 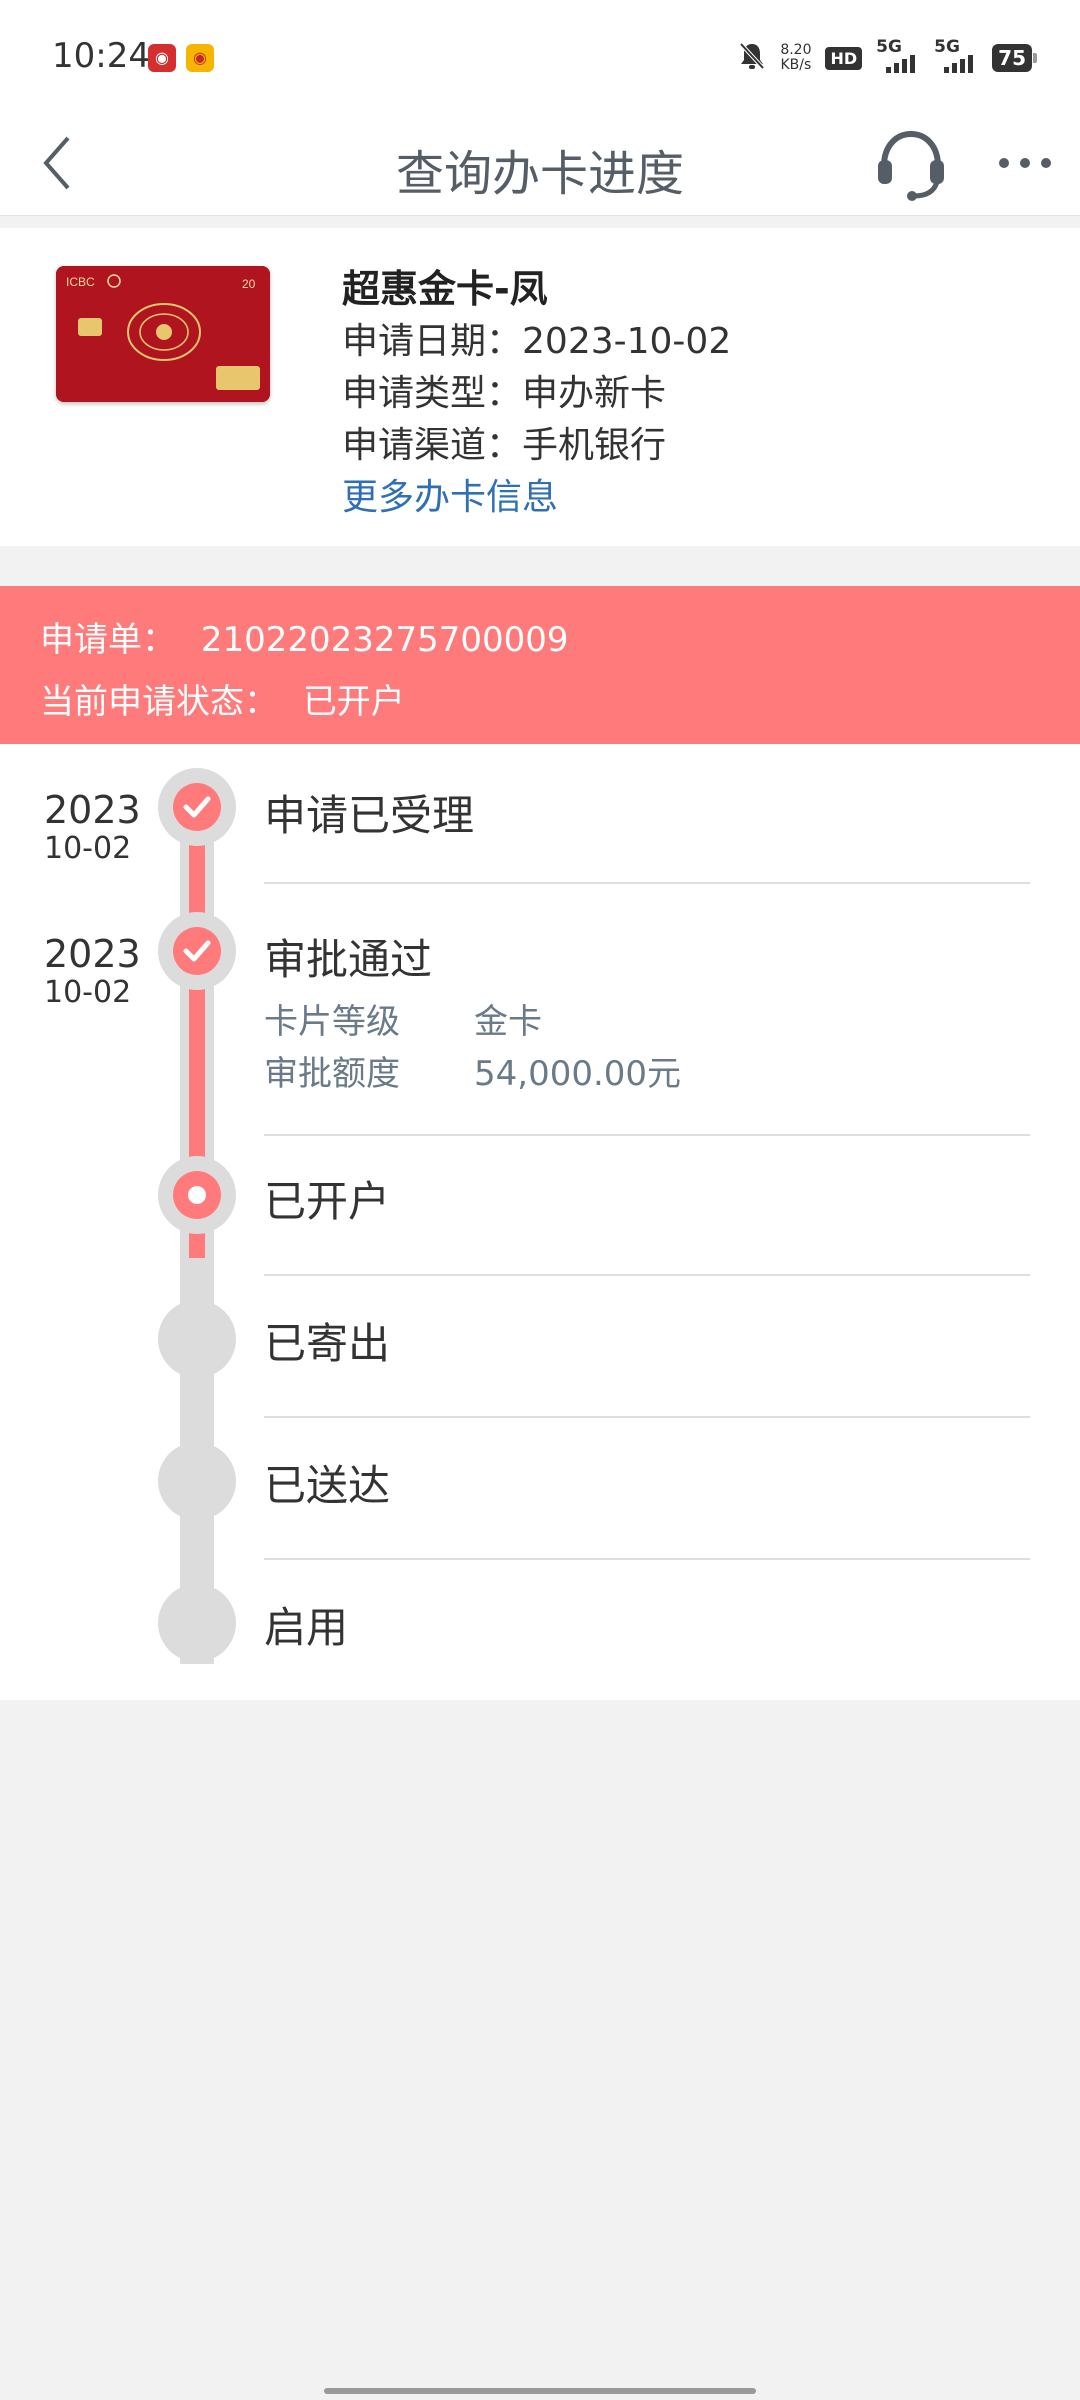 What do you see at coordinates (163, 334) in the screenshot?
I see `card-image: ICBC 20` at bounding box center [163, 334].